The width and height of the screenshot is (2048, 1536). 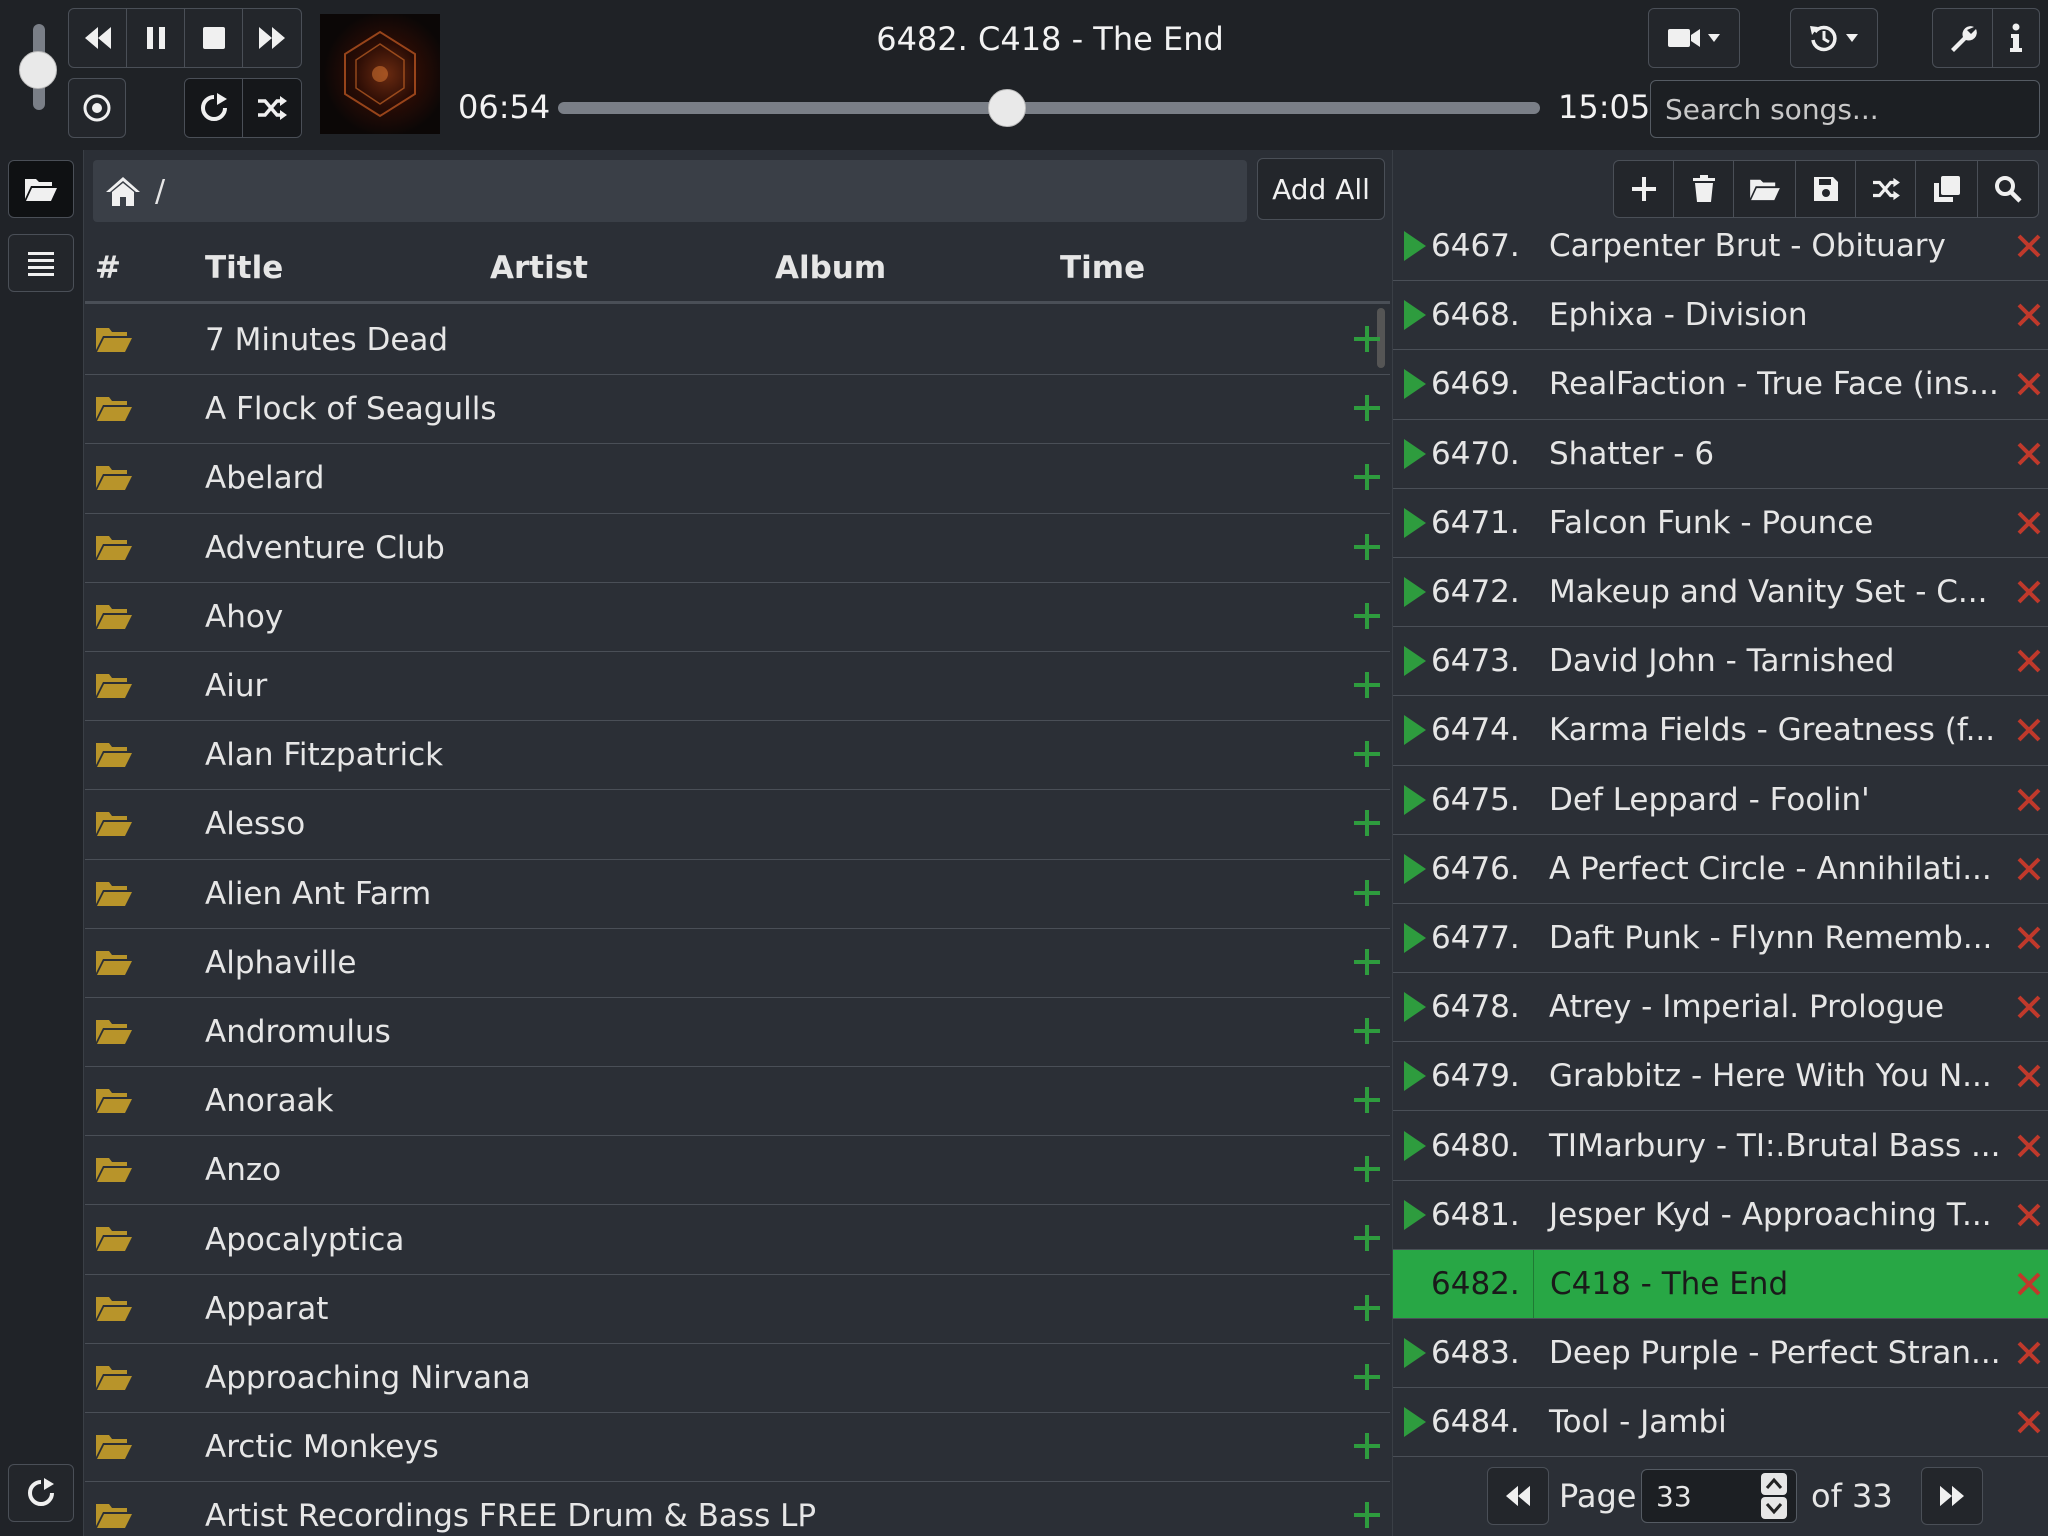 What do you see at coordinates (1720, 800) in the screenshot?
I see `playlist-item: 6475. Def Leppard - Foolin'` at bounding box center [1720, 800].